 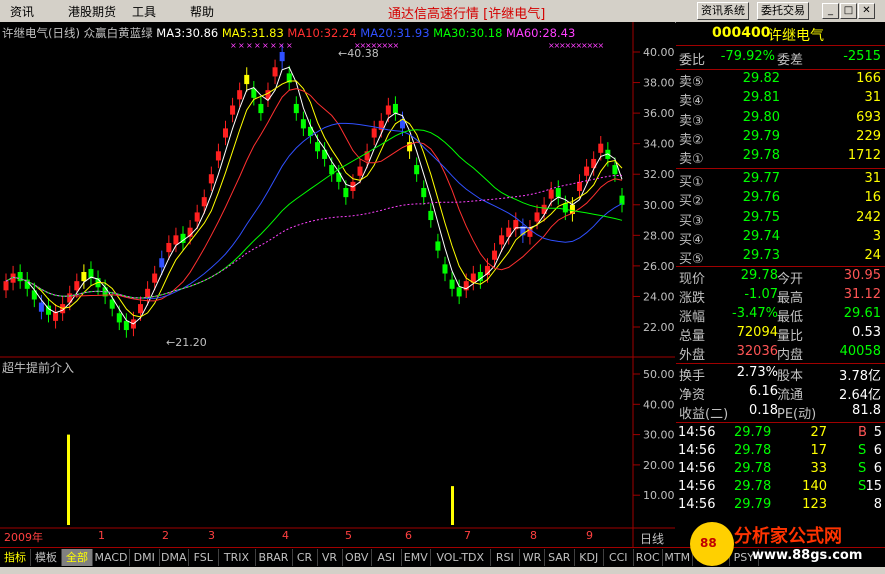 I want to click on close-icon: ✕, so click(x=866, y=11).